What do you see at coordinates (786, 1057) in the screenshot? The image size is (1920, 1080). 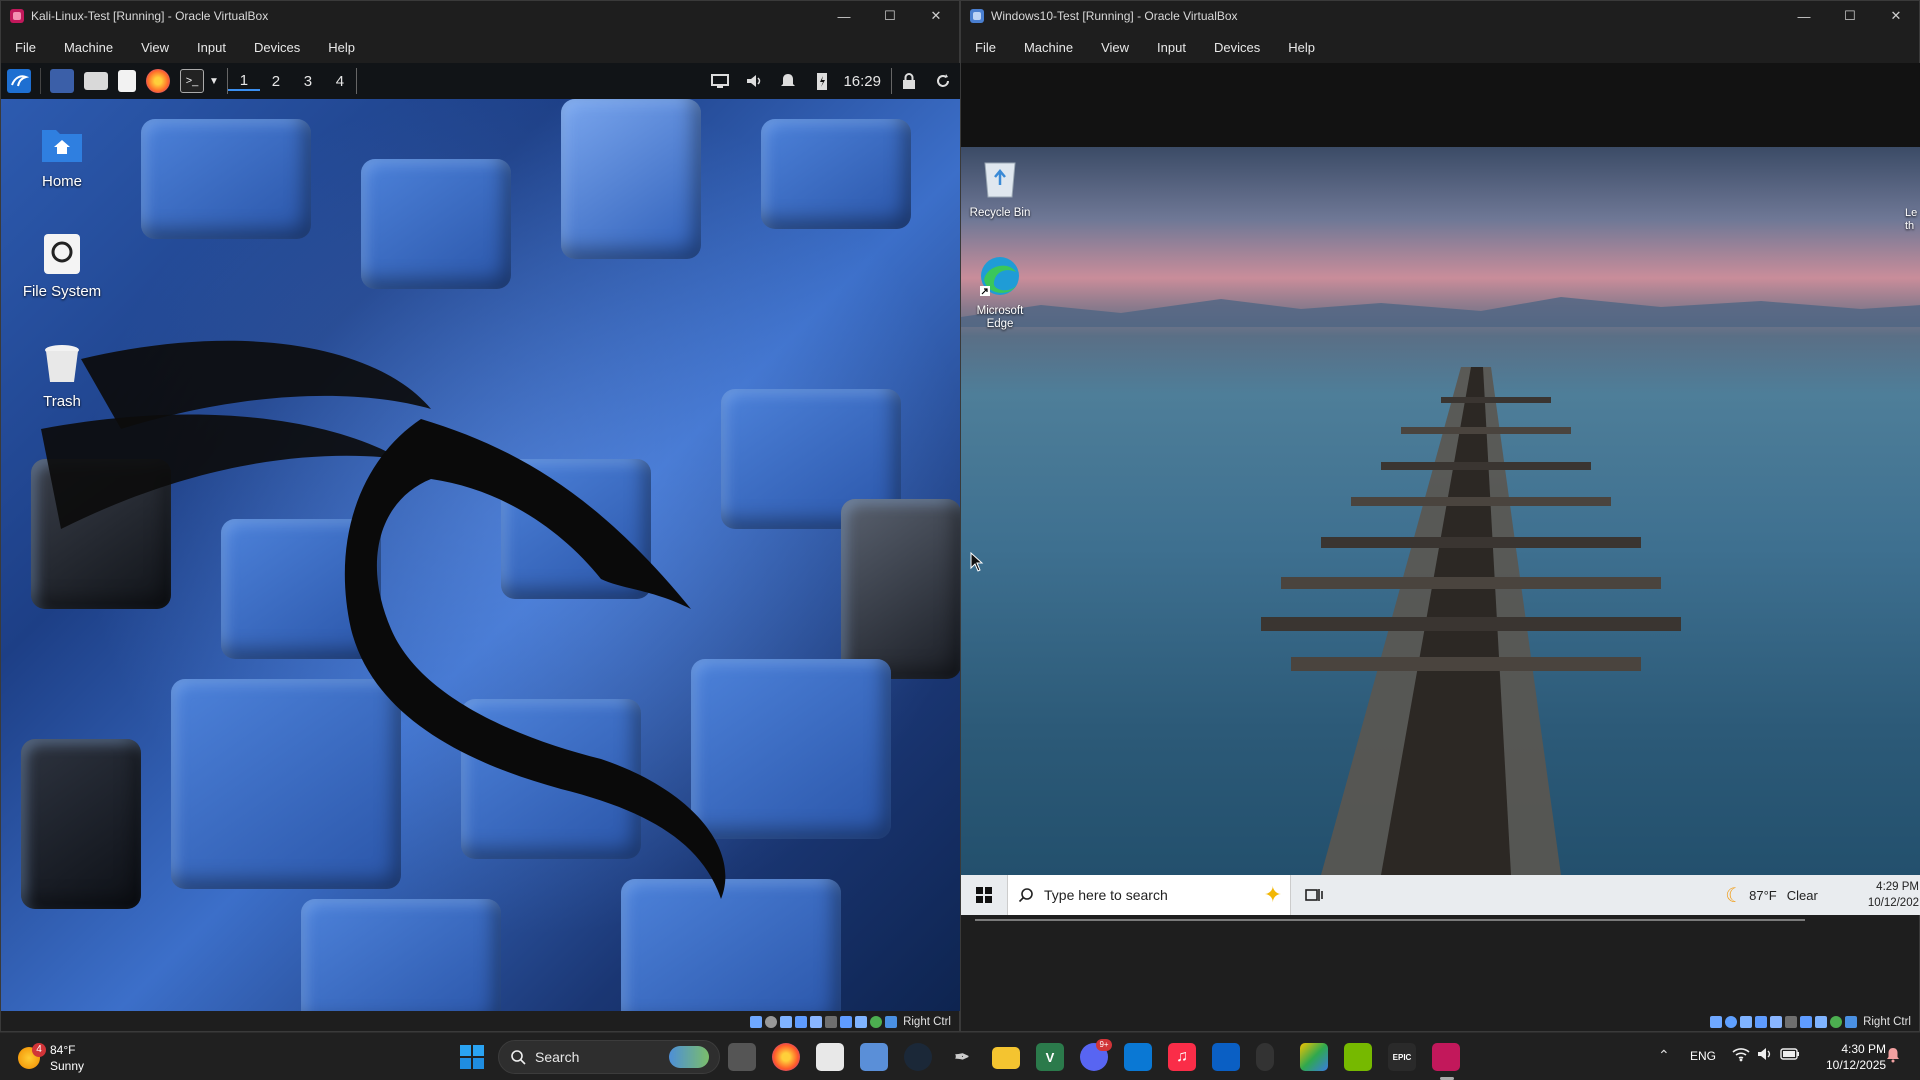 I see `taskbar-firefox-icon` at bounding box center [786, 1057].